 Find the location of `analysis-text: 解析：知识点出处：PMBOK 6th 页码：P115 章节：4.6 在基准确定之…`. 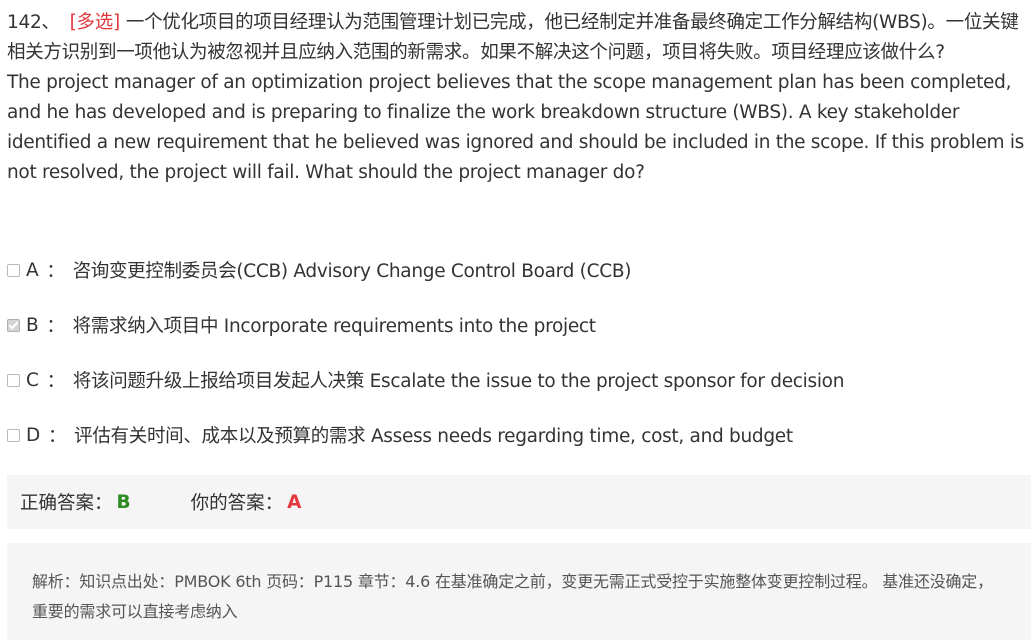

analysis-text: 解析：知识点出处：PMBOK 6th 页码：P115 章节：4.6 在基准确定之… is located at coordinates (512, 596).